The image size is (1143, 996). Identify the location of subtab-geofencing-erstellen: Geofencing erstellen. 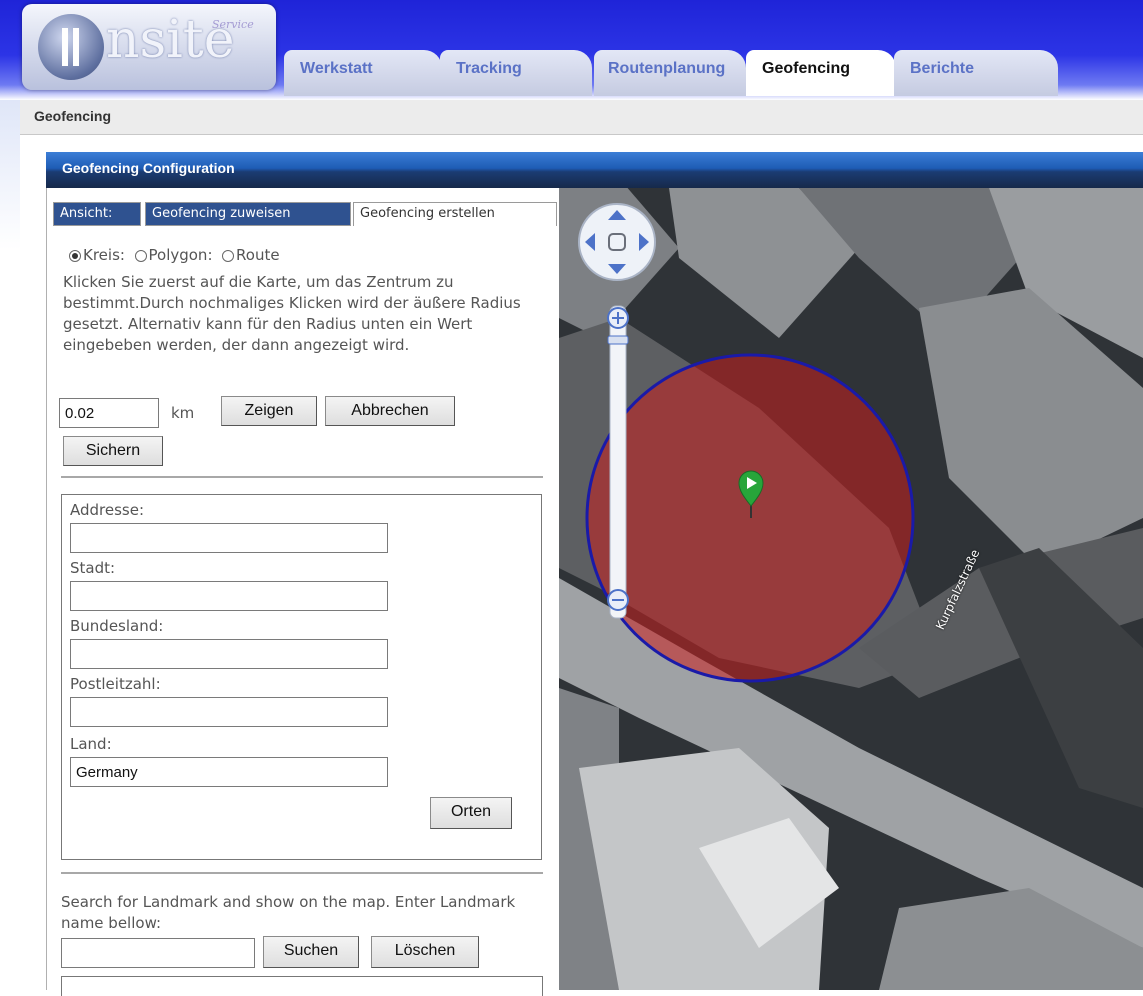
(455, 214).